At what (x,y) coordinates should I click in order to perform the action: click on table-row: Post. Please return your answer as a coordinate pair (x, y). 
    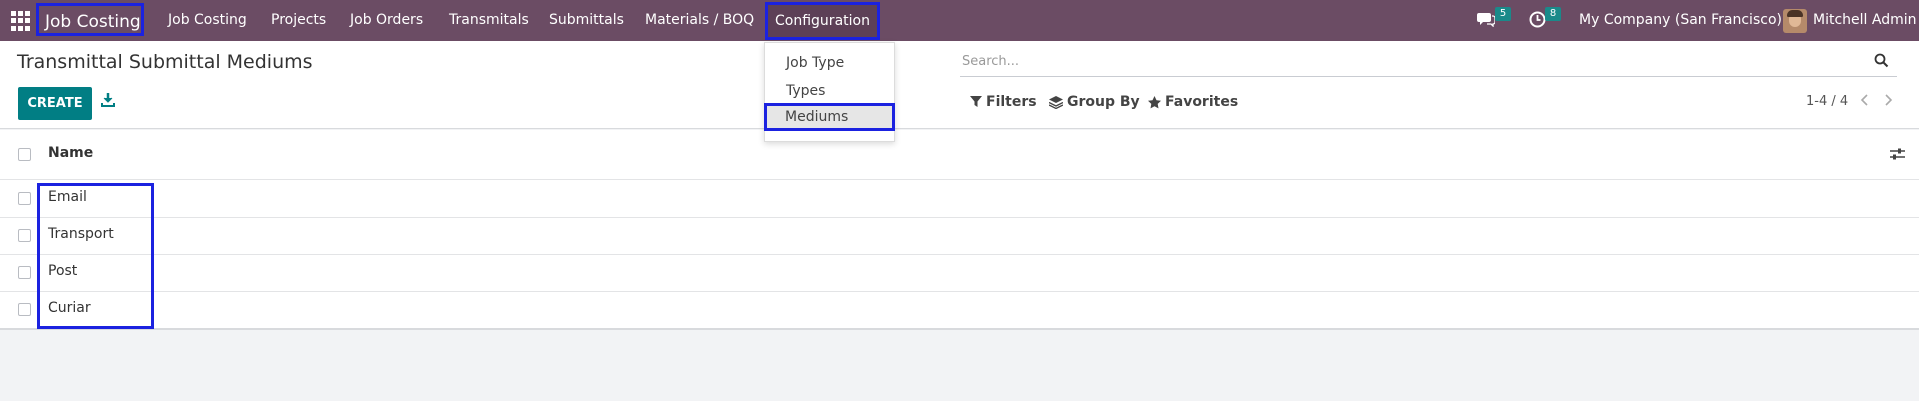
    Looking at the image, I should click on (959, 273).